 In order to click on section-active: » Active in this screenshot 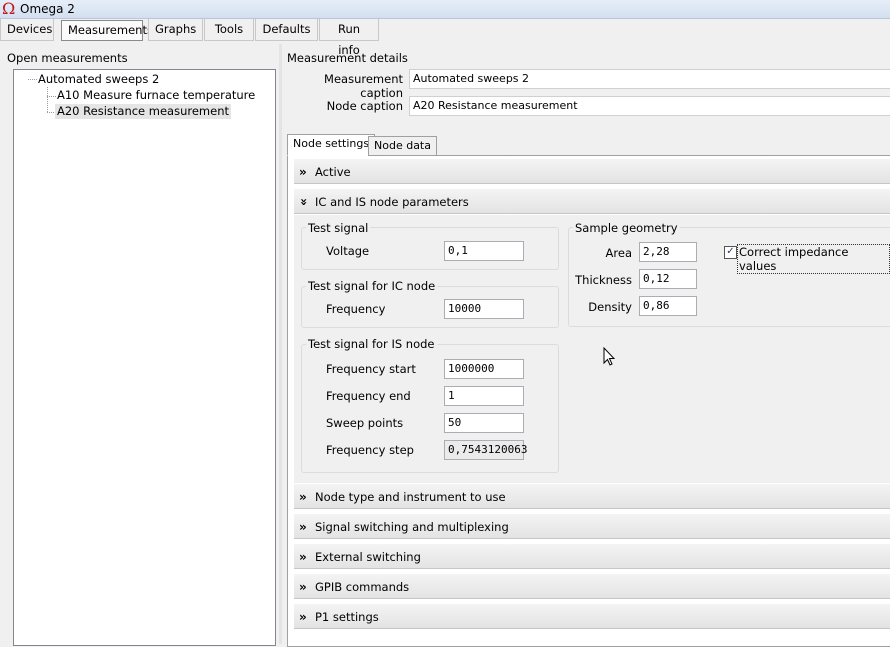, I will do `click(592, 171)`.